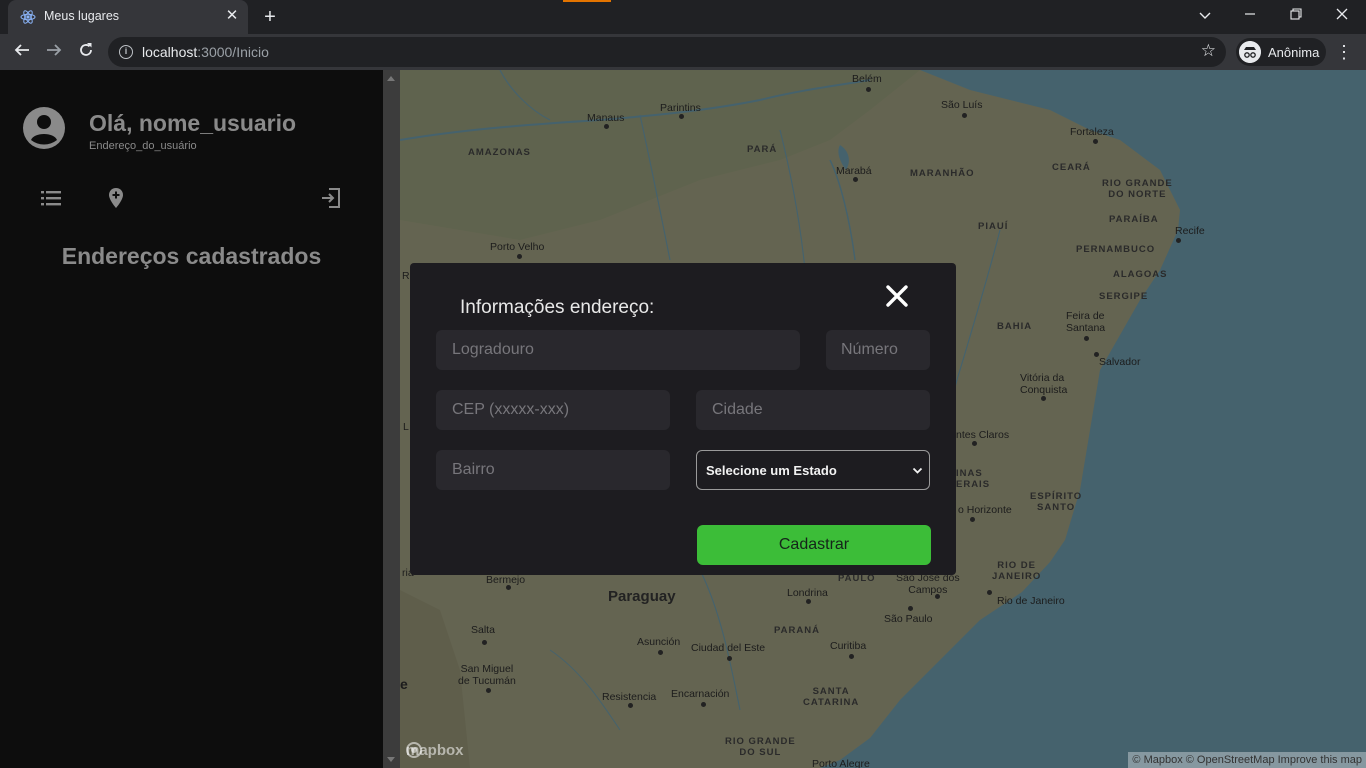 Image resolution: width=1366 pixels, height=768 pixels. What do you see at coordinates (506, 580) in the screenshot?
I see `map-label: Bermejo` at bounding box center [506, 580].